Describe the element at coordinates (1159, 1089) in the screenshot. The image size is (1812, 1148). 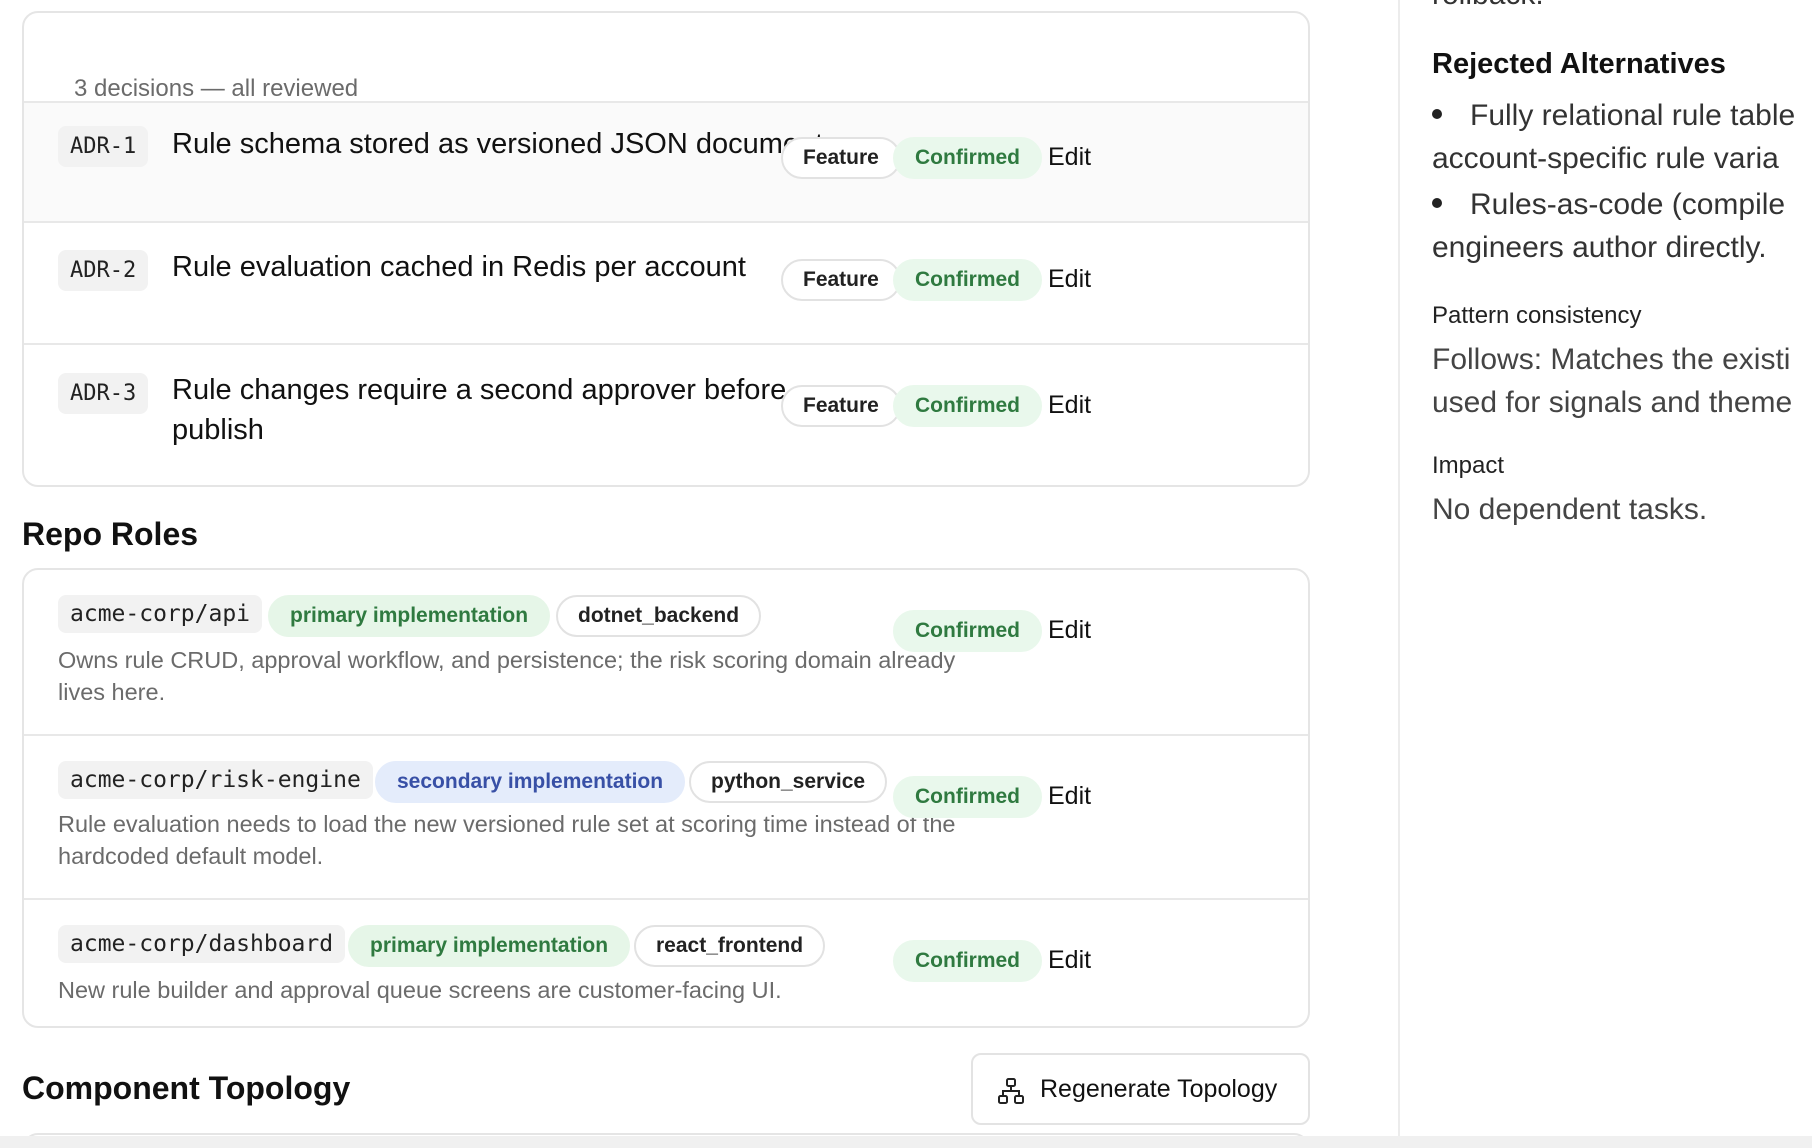
I see `regenerate-topology-label: Regenerate Topology` at that location.